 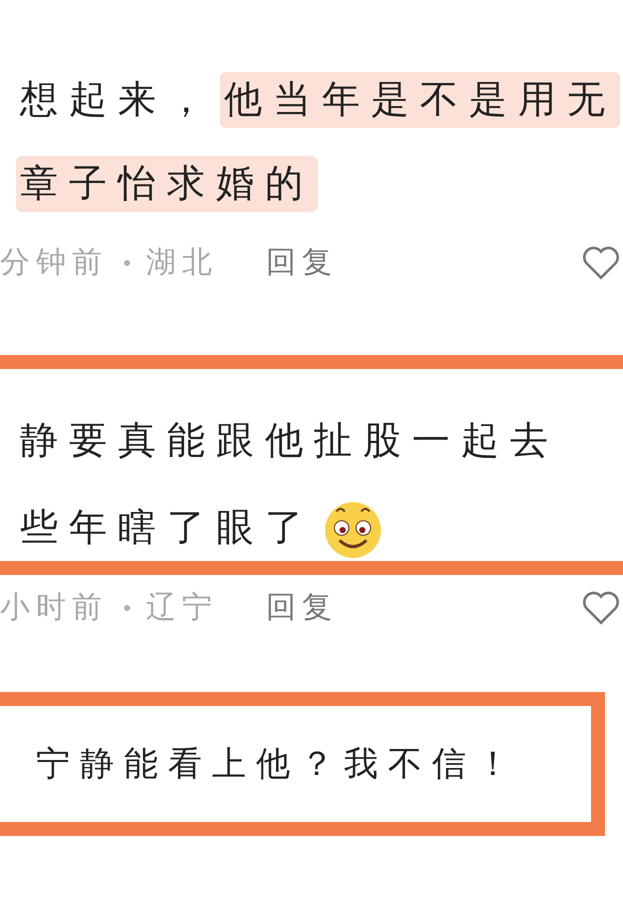 What do you see at coordinates (420, 100) in the screenshot?
I see `highlighted-text: 他当年是不是用无` at bounding box center [420, 100].